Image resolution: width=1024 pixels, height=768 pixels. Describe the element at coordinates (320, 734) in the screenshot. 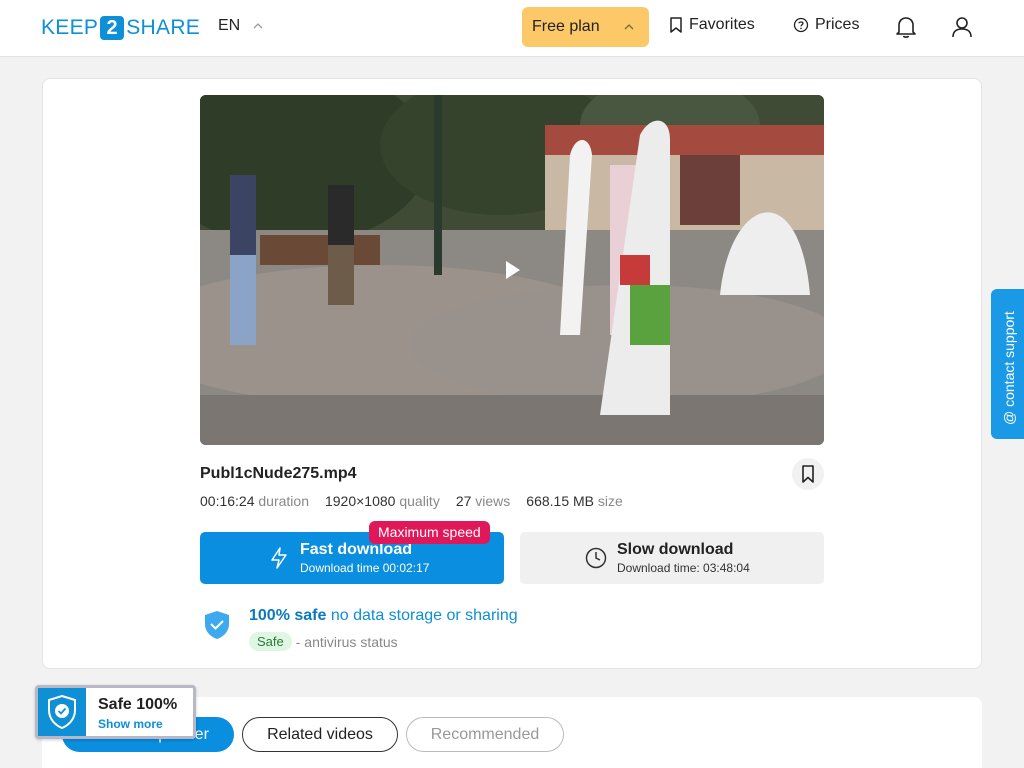

I see `tab-related-videos: Related videos` at that location.